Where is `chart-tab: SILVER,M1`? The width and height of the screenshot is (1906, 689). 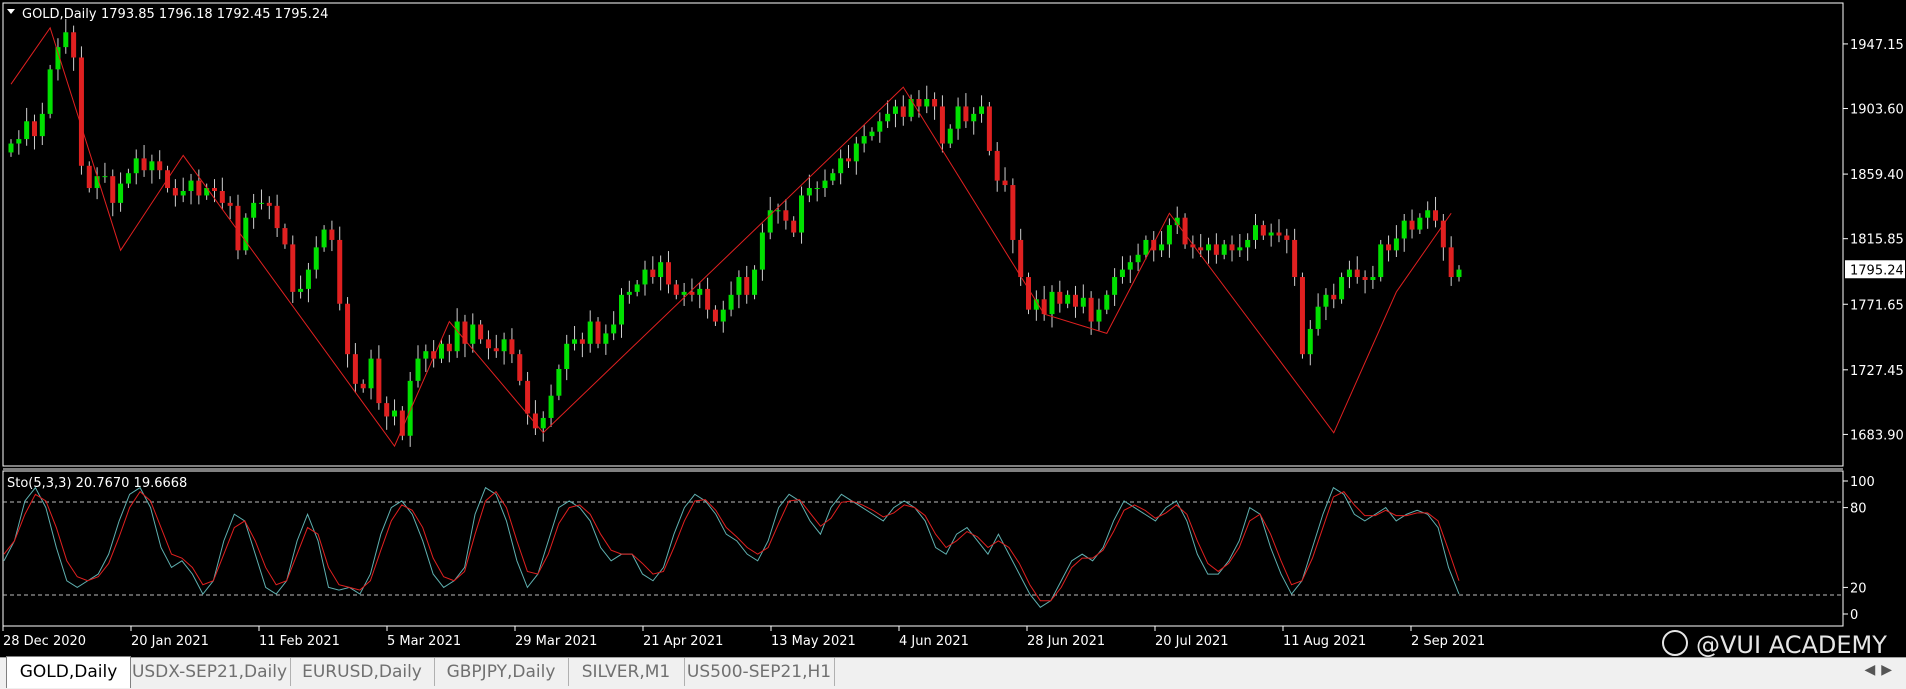 chart-tab: SILVER,M1 is located at coordinates (626, 672).